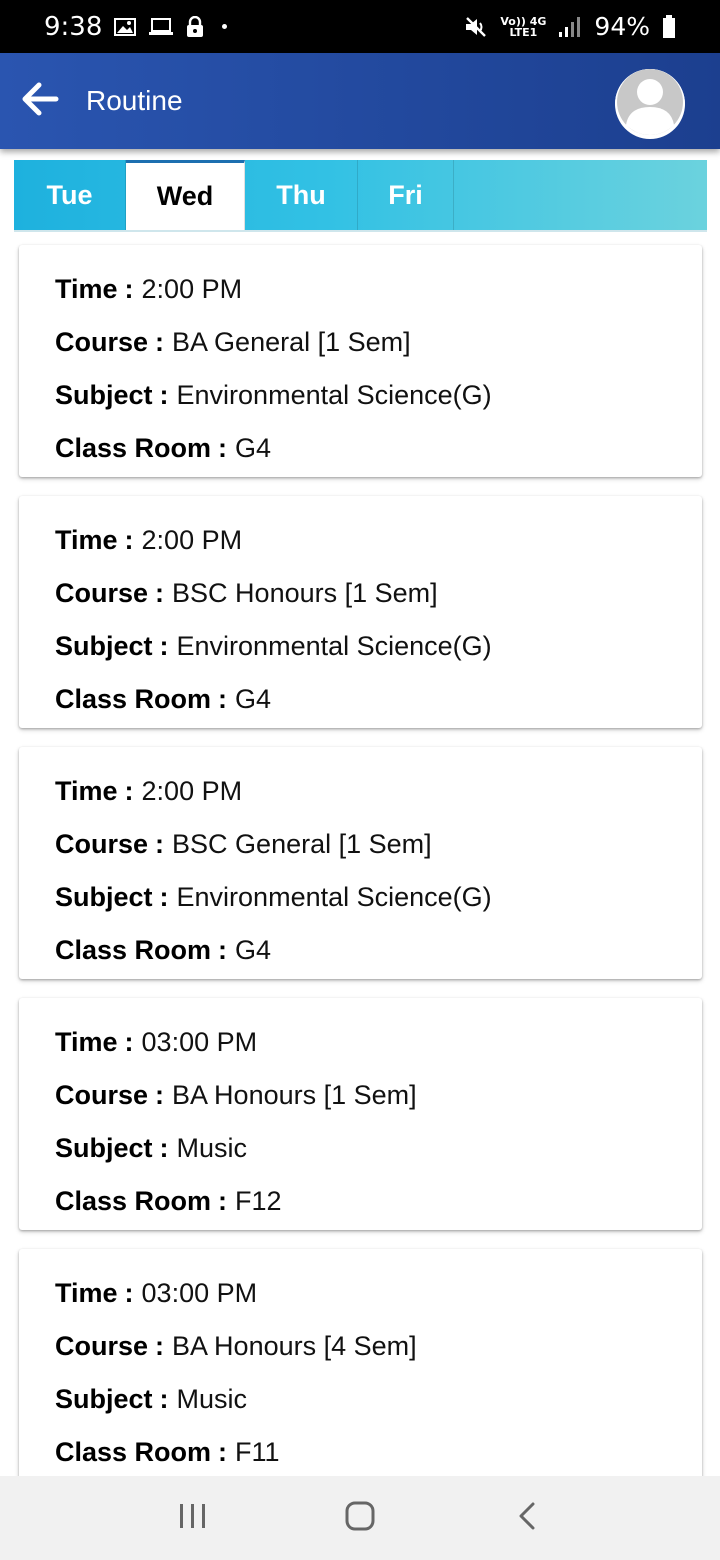 The width and height of the screenshot is (720, 1560). Describe the element at coordinates (378, 1201) in the screenshot. I see `room-row: Class Room: F12` at that location.